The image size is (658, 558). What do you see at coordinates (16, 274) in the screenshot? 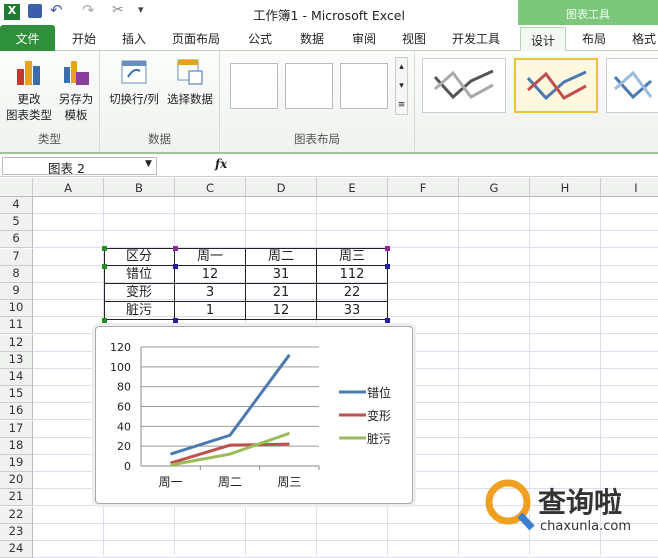
I see `row-header-8: 8` at bounding box center [16, 274].